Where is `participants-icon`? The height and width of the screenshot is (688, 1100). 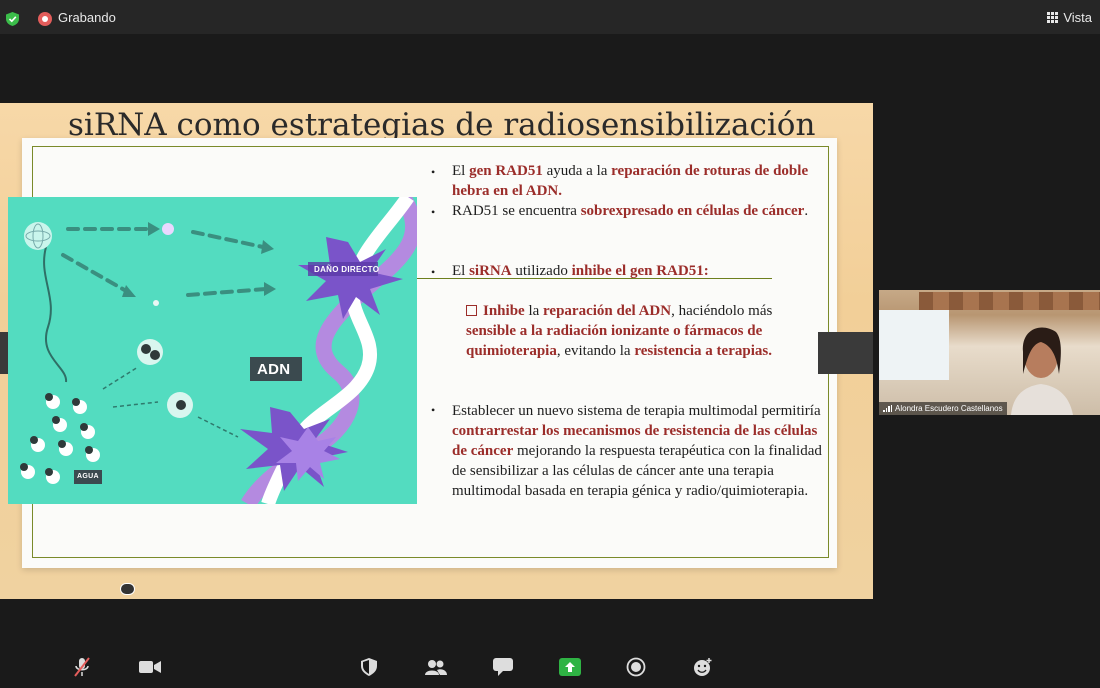 participants-icon is located at coordinates (436, 667).